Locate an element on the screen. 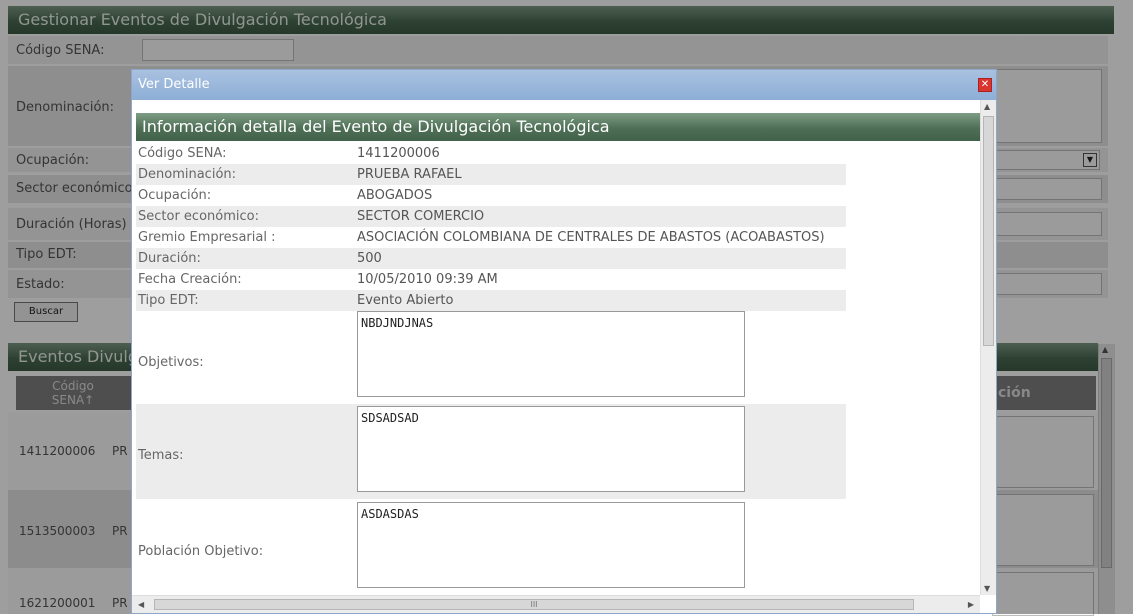 The image size is (1133, 616). row-codigo: 1513500003 is located at coordinates (57, 531).